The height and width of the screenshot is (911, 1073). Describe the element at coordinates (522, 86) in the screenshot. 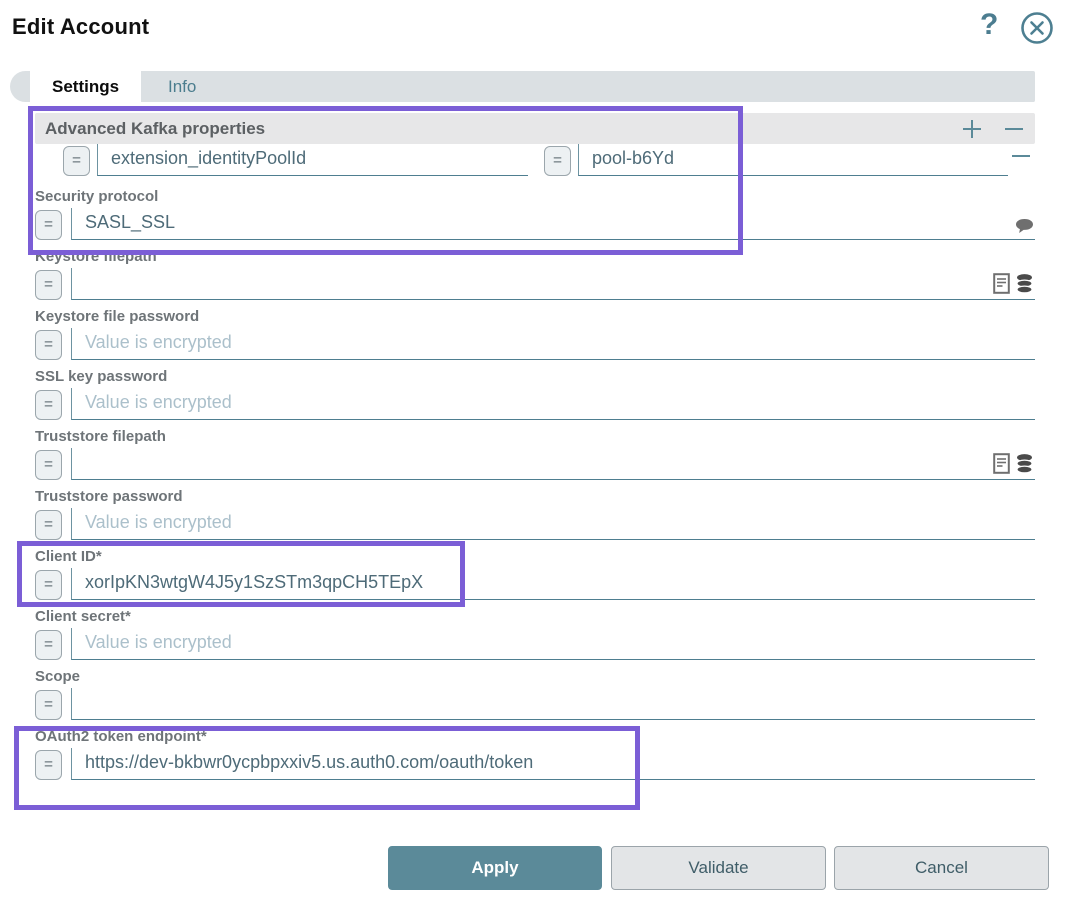

I see `tab-bar: Settings Info` at that location.